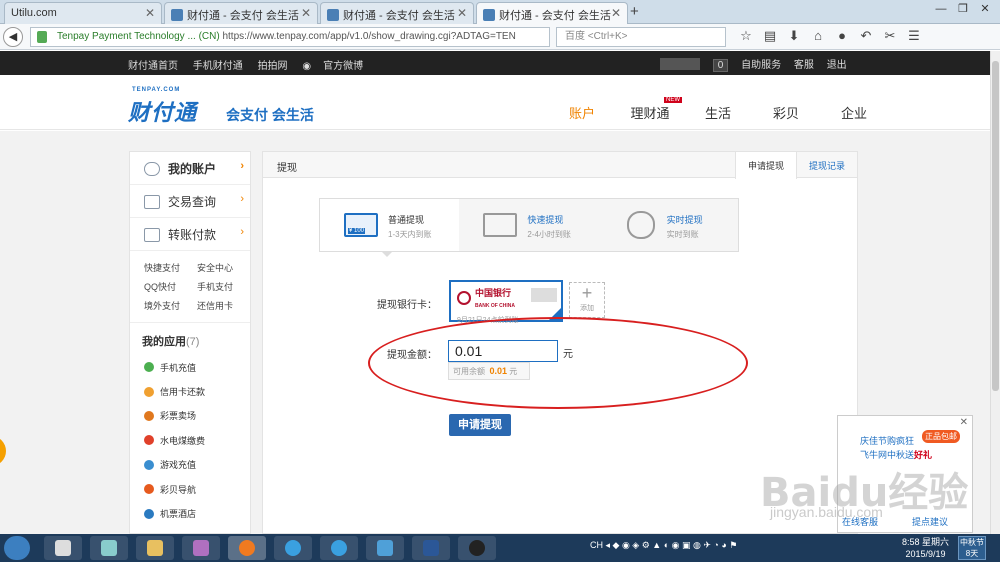  Describe the element at coordinates (480, 425) in the screenshot. I see `submit-withdraw-button: 申请提现` at that location.